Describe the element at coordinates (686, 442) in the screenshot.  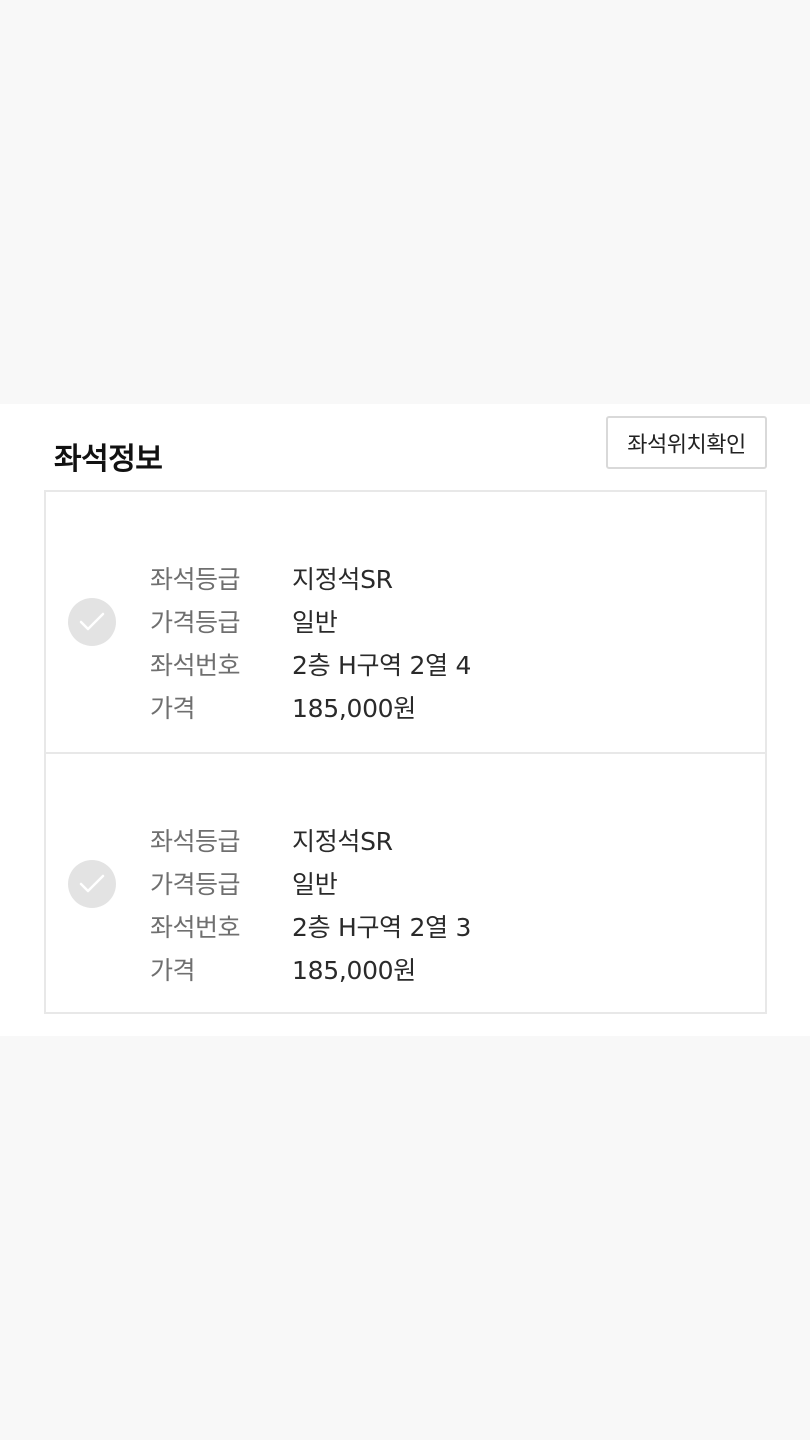
I see `seat-location-button: 좌석위치확인` at that location.